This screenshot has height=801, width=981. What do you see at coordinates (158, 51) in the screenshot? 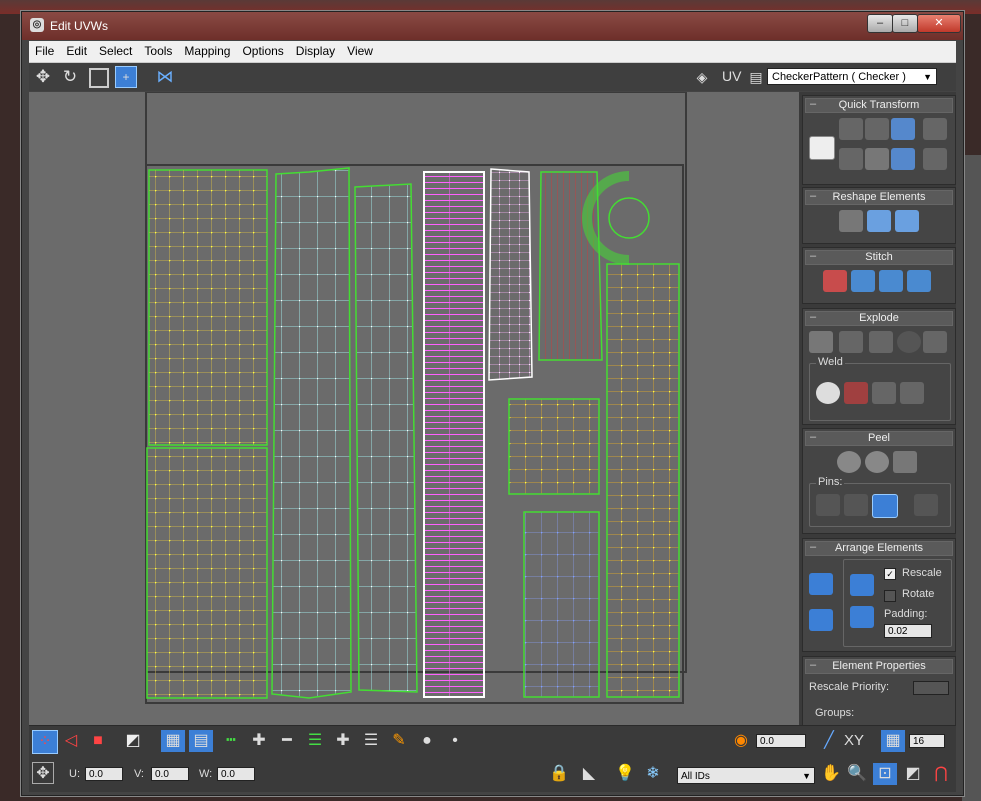
I see `menu-tools: Tools` at bounding box center [158, 51].